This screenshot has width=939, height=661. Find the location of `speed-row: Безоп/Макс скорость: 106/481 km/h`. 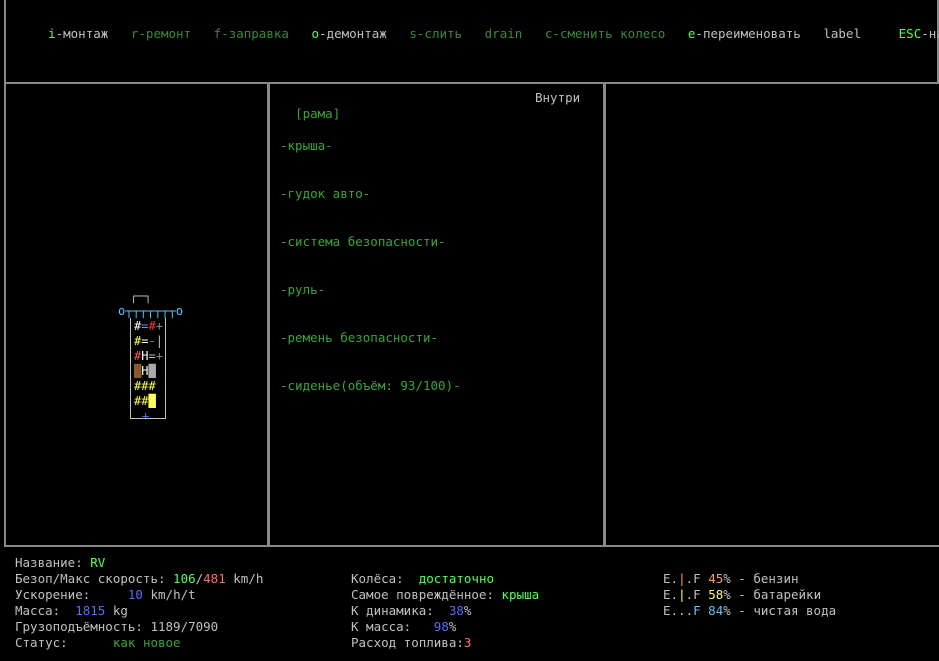

speed-row: Безоп/Макс скорость: 106/481 km/h is located at coordinates (139, 578).